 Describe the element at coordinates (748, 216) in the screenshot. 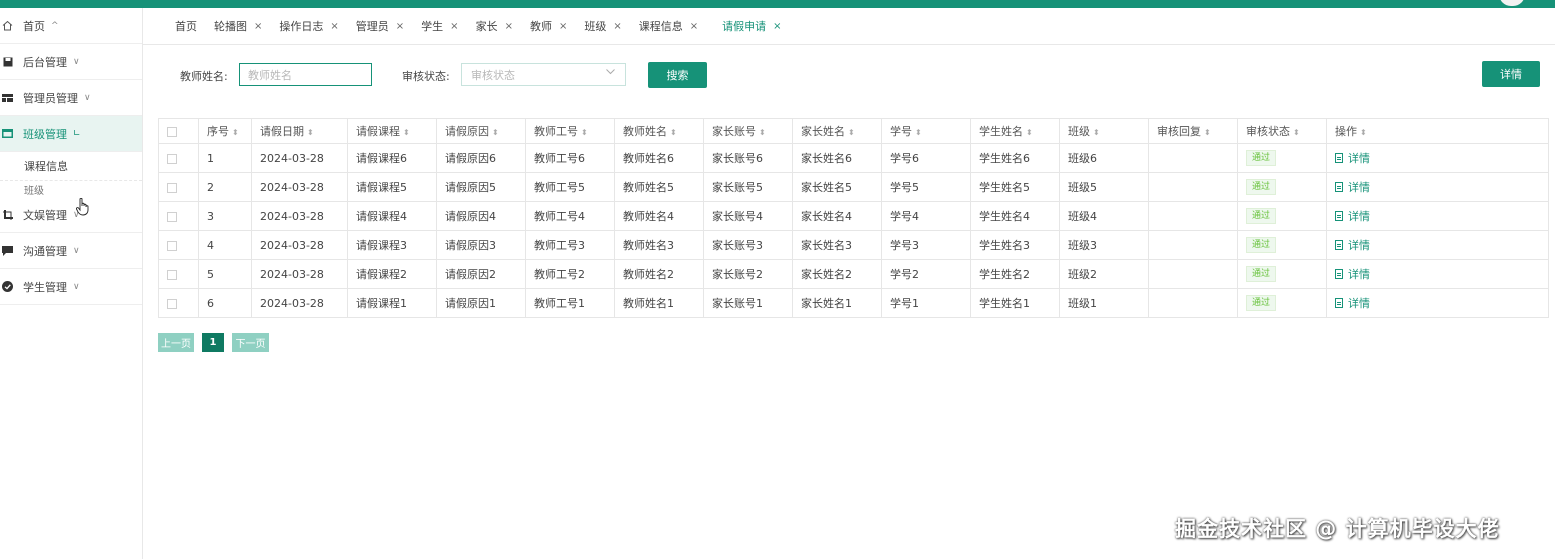

I see `table-cell: 家长账号4` at that location.